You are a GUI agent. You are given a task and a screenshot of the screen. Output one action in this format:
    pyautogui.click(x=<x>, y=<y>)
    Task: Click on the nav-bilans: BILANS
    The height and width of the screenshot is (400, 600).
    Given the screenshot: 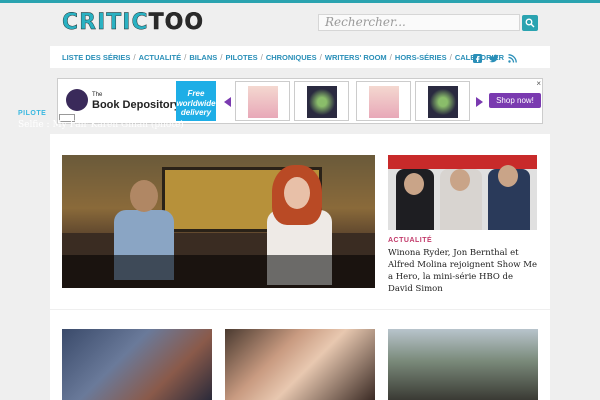 What is the action you would take?
    pyautogui.click(x=203, y=57)
    